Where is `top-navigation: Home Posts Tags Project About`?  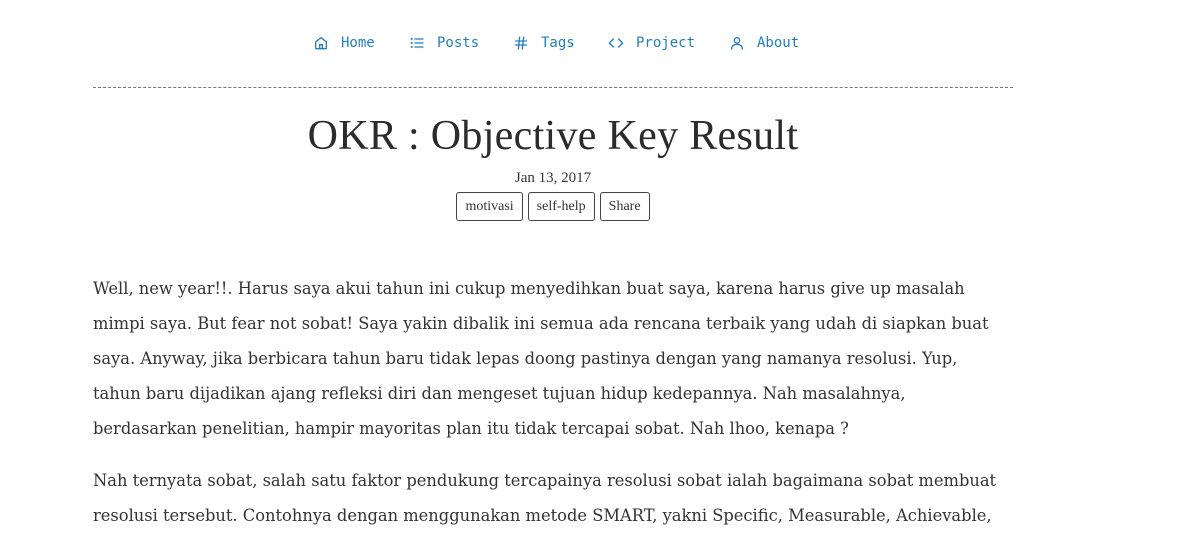 top-navigation: Home Posts Tags Project About is located at coordinates (553, 43).